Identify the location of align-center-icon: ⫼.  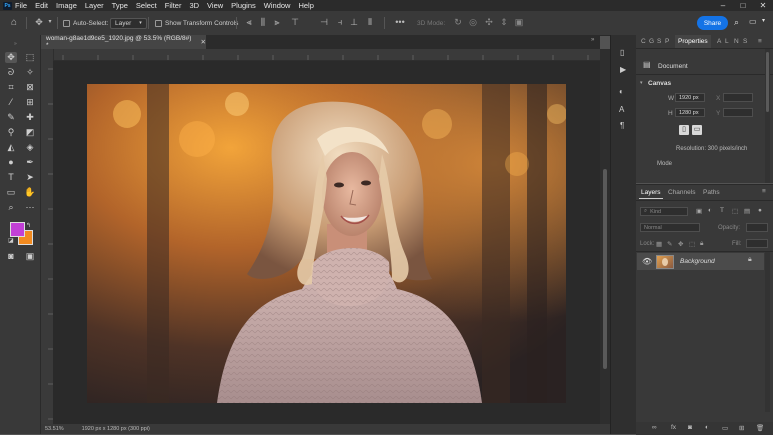
(263, 22).